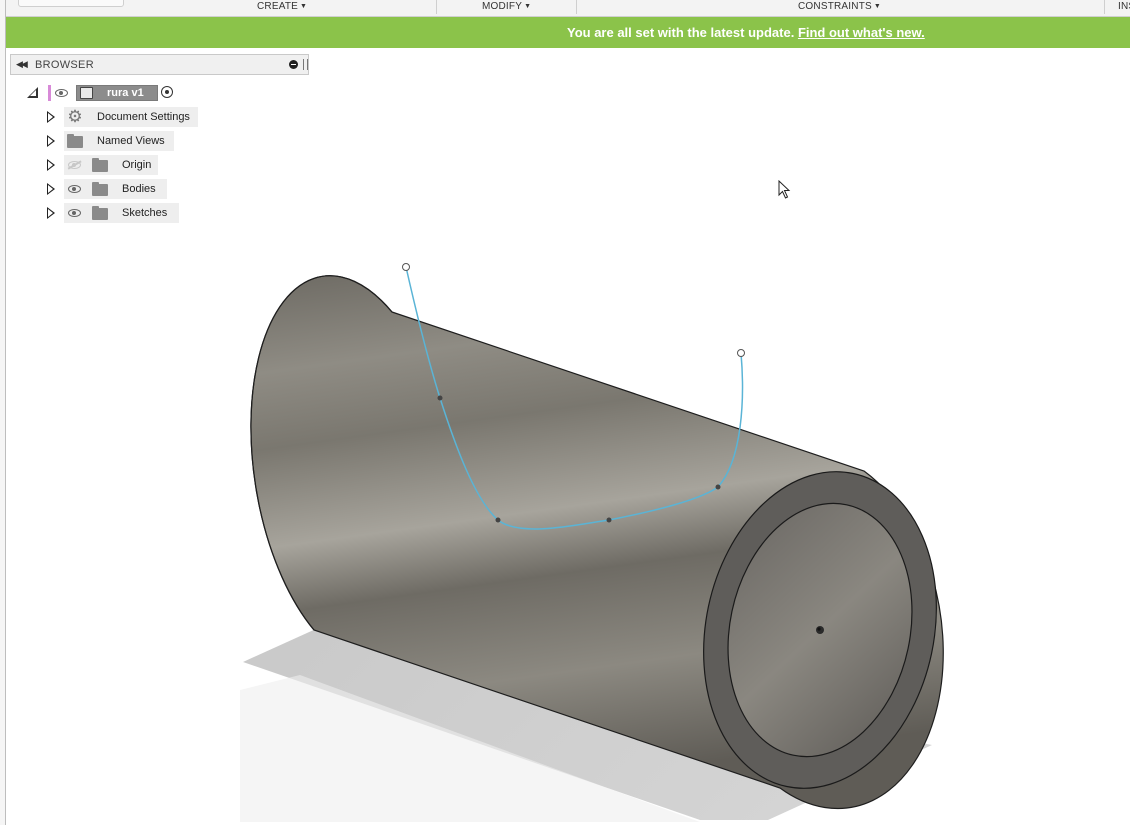  Describe the element at coordinates (305, 64) in the screenshot. I see `panel-grip-icon` at that location.